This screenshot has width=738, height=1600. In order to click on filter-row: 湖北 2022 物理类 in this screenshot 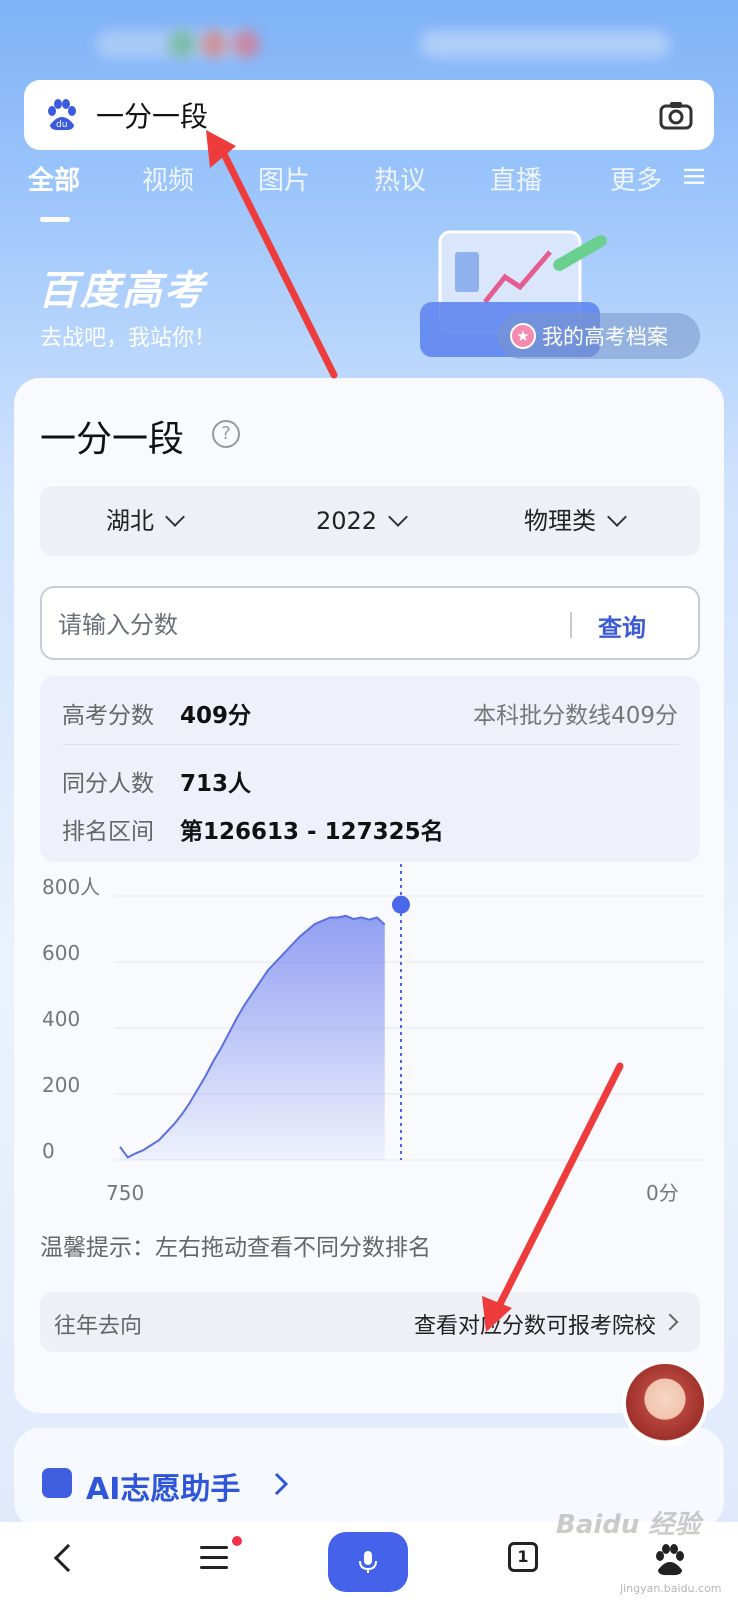, I will do `click(370, 521)`.